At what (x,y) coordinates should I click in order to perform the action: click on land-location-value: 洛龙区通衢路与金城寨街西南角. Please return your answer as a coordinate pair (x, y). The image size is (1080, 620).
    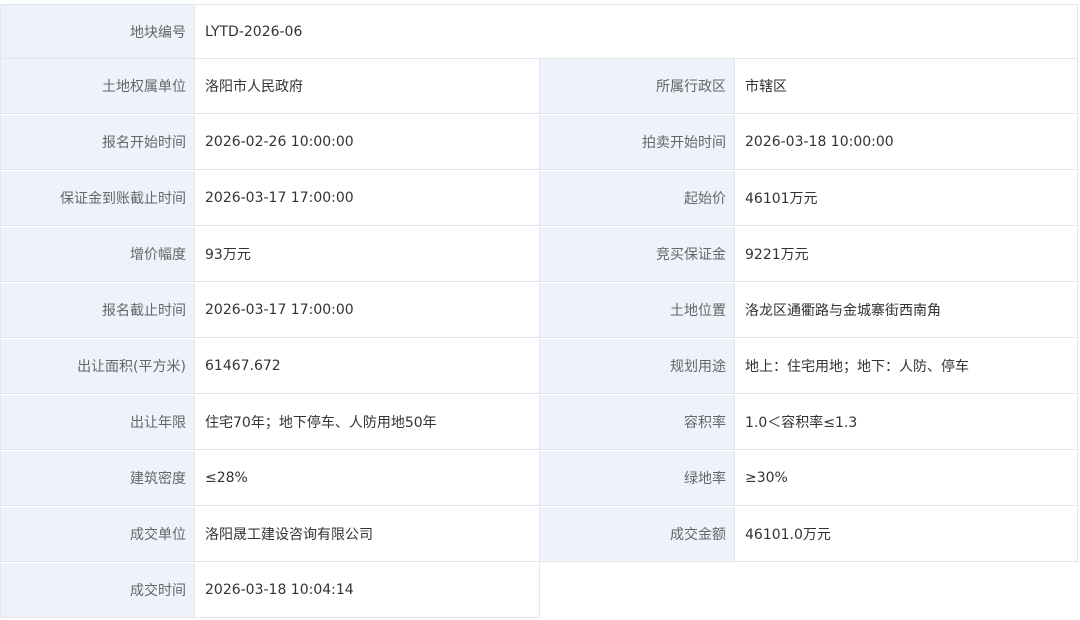
    Looking at the image, I should click on (906, 310).